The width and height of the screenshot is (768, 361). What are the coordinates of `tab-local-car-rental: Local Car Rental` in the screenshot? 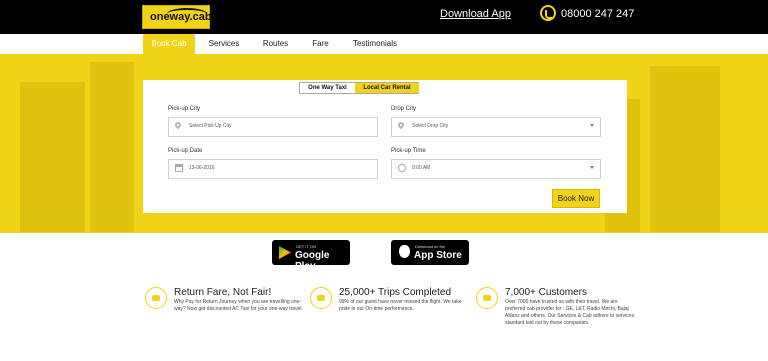 It's located at (387, 88).